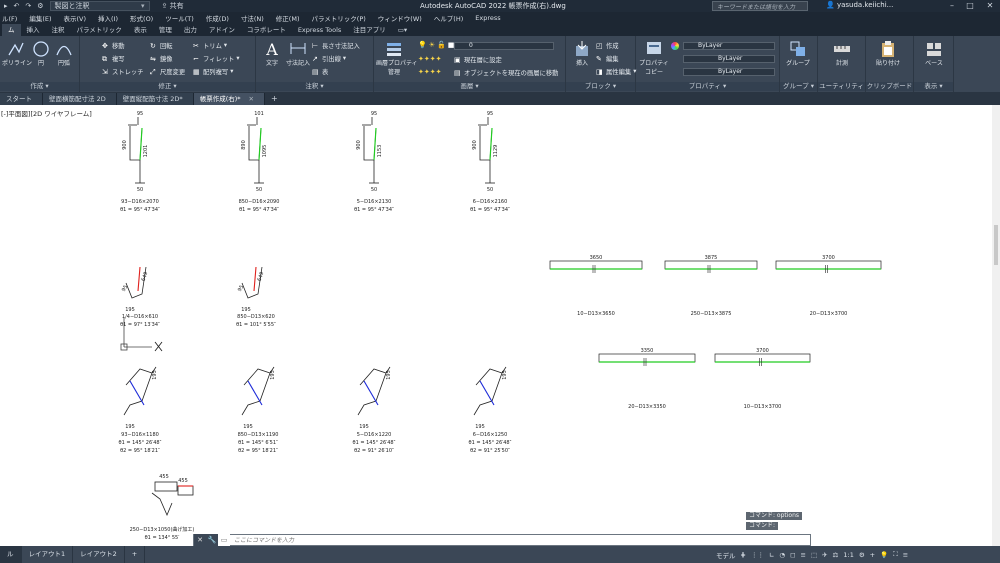 The width and height of the screenshot is (1000, 563). What do you see at coordinates (675, 46) in the screenshot?
I see `color-wheel-icon` at bounding box center [675, 46].